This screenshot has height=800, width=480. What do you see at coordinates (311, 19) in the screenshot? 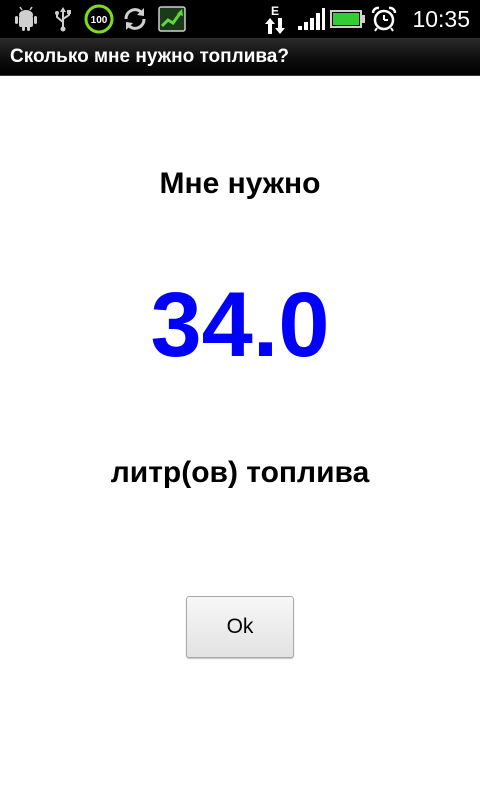
I see `signal-icon` at bounding box center [311, 19].